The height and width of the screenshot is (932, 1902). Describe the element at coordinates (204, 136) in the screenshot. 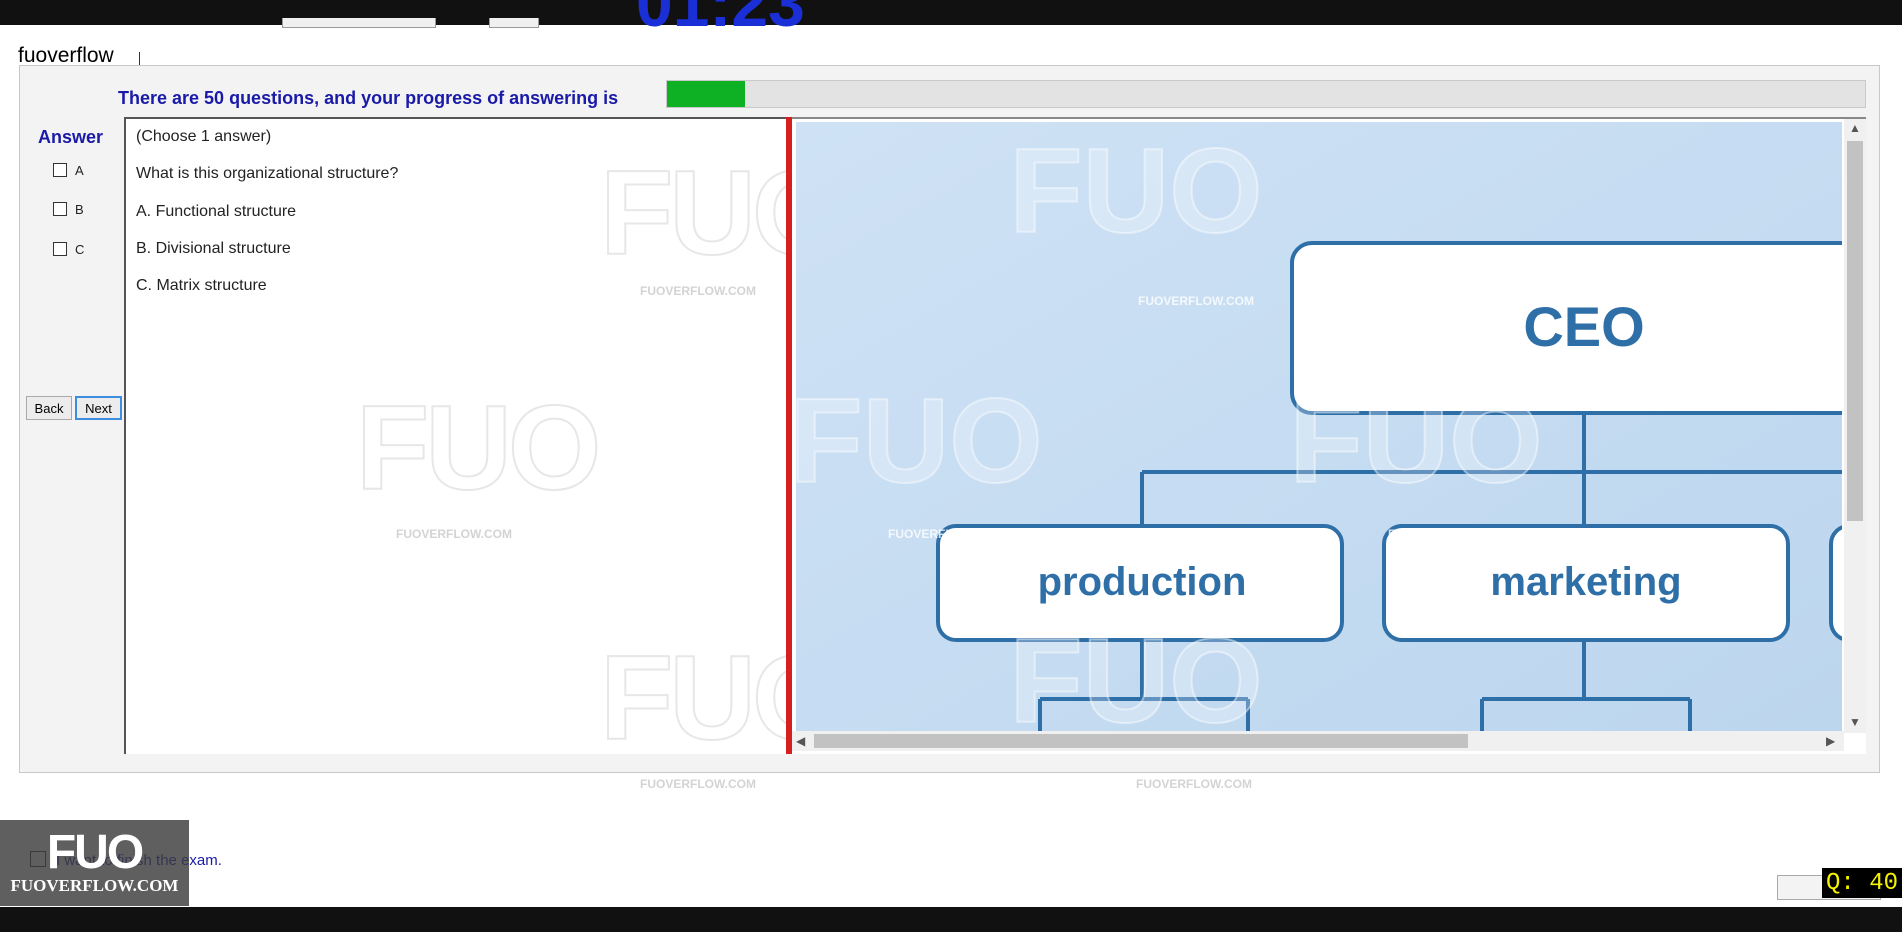

I see `question-instruction: (Choose 1 answer)` at that location.